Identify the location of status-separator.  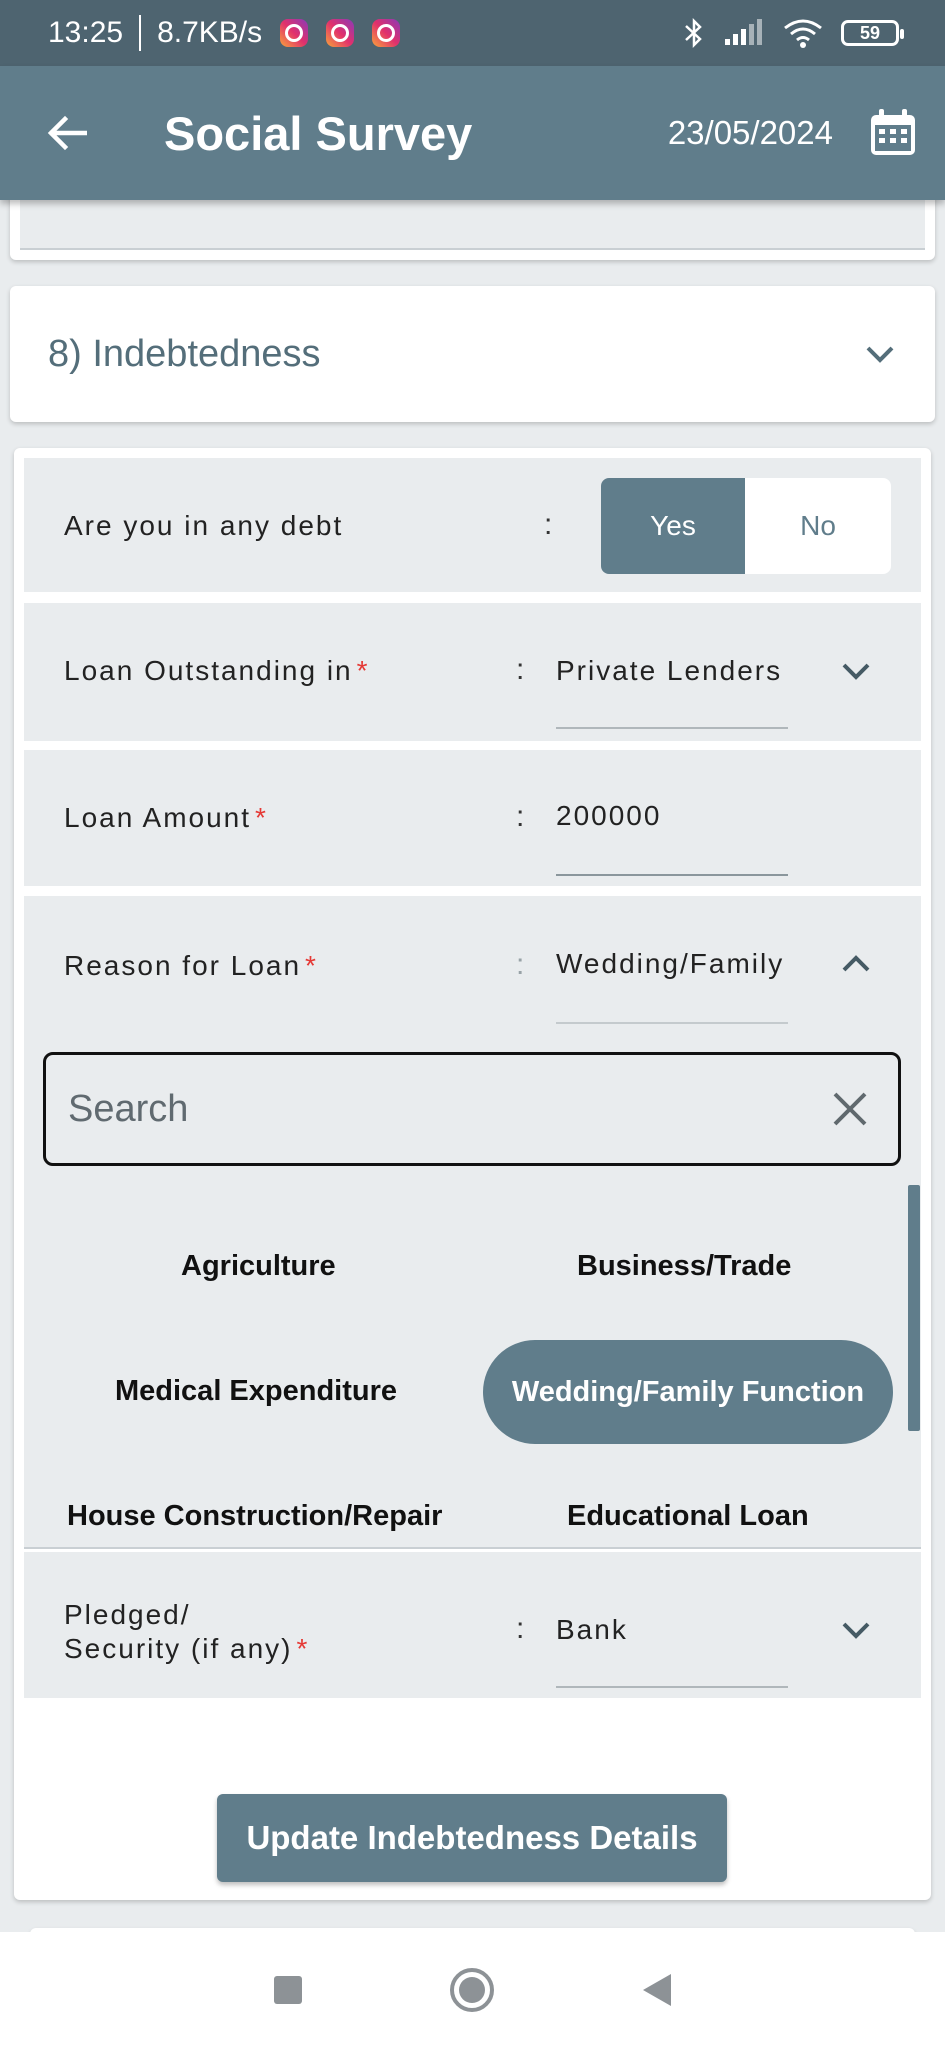
(140, 33).